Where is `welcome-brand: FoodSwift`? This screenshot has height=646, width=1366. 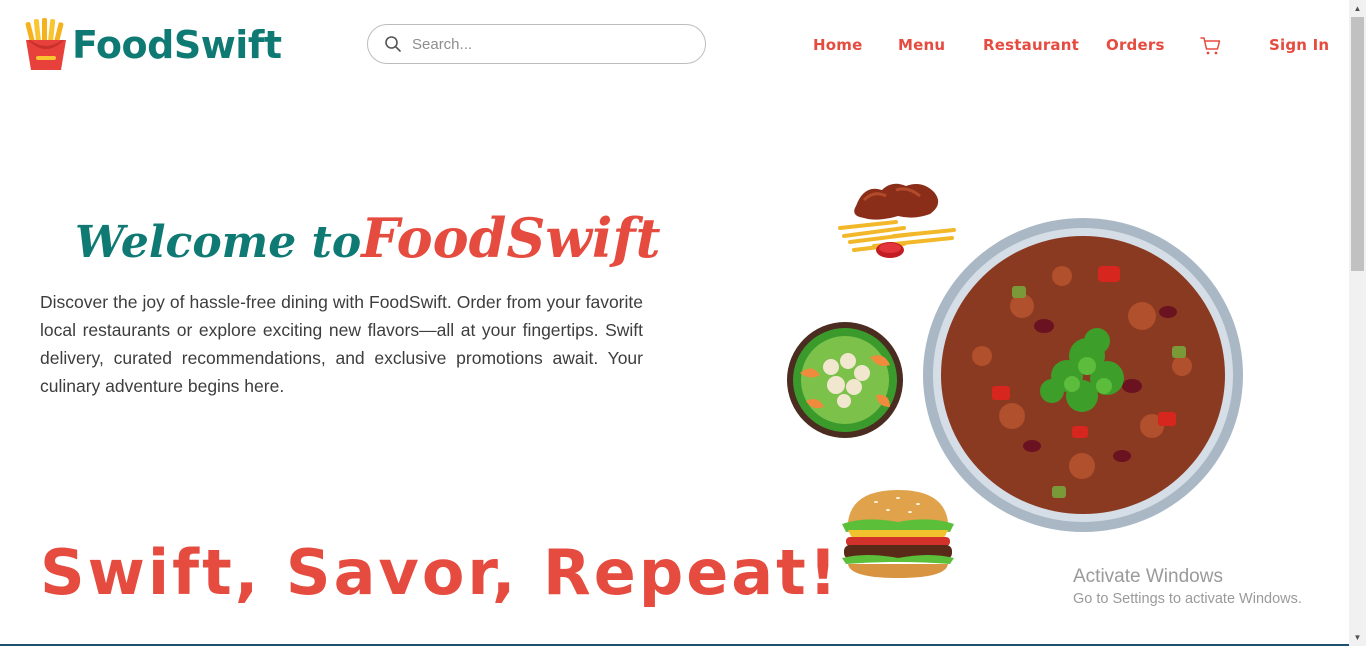 welcome-brand: FoodSwift is located at coordinates (511, 238).